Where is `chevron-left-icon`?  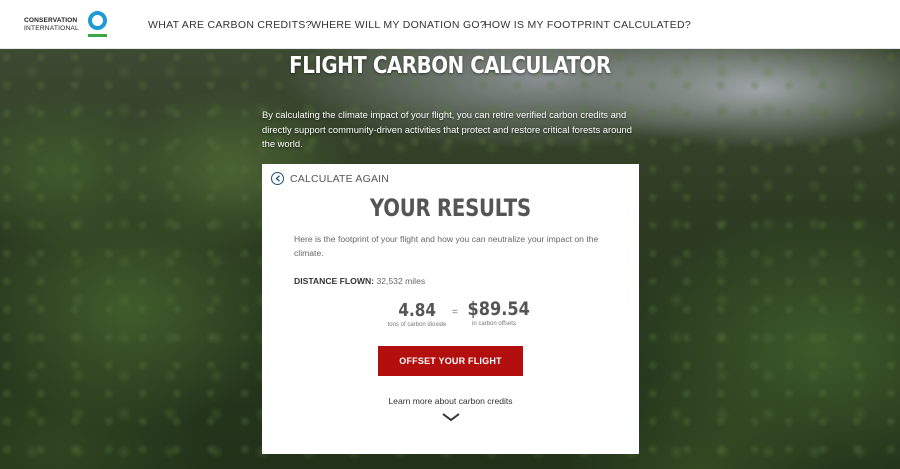 chevron-left-icon is located at coordinates (277, 178).